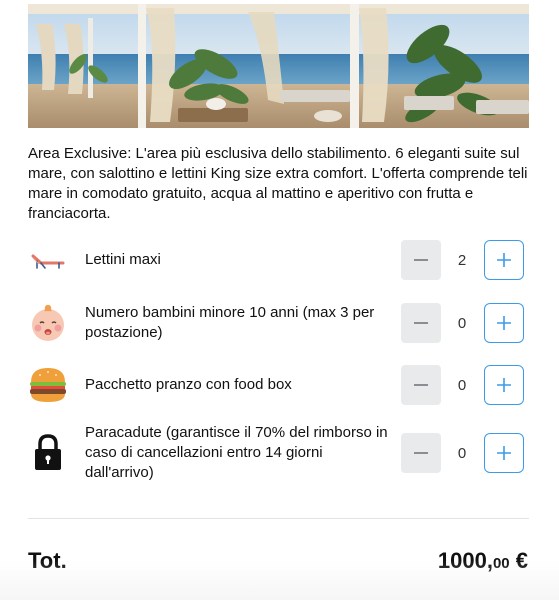 This screenshot has width=559, height=600. I want to click on option-row-pranzo: Pacchetto pranzo con food box 0, so click(276, 385).